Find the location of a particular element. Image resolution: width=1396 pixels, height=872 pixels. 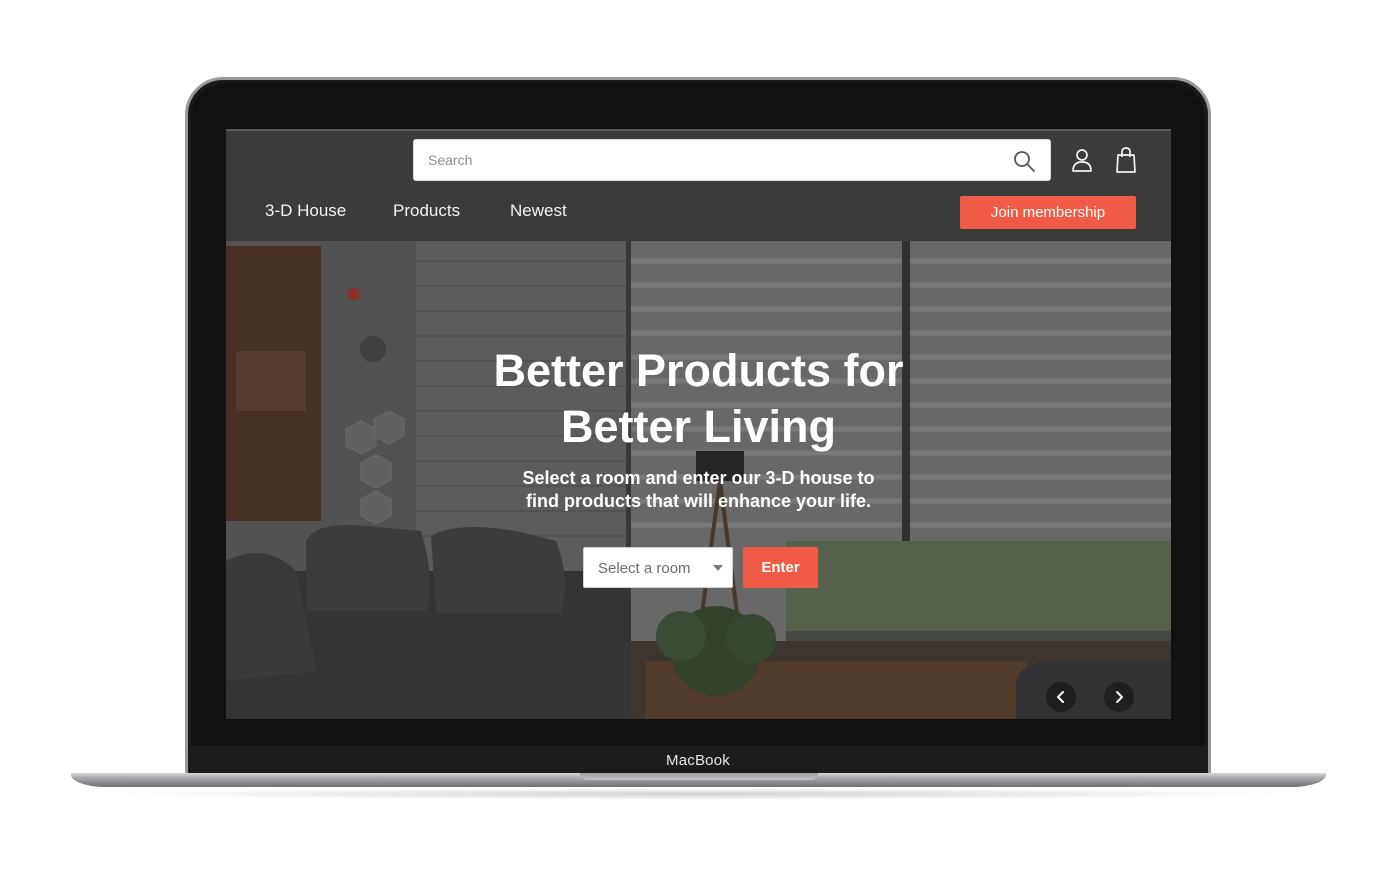

user-icon is located at coordinates (1082, 160).